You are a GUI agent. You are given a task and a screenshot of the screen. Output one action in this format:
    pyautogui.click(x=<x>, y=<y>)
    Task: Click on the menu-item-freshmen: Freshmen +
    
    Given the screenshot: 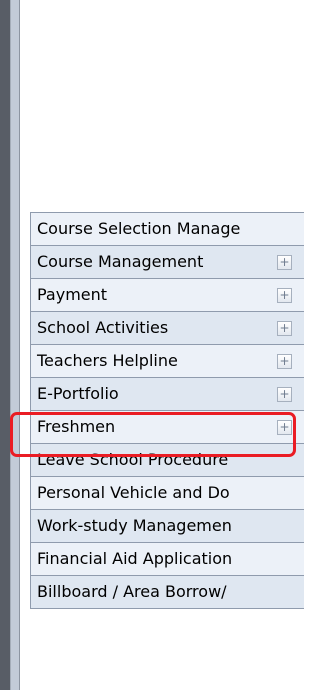 What is the action you would take?
    pyautogui.click(x=167, y=427)
    